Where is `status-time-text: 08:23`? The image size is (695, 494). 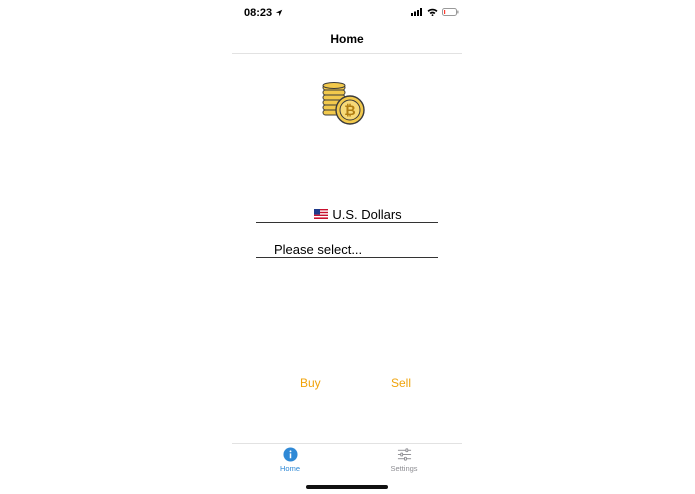
status-time-text: 08:23 is located at coordinates (258, 13).